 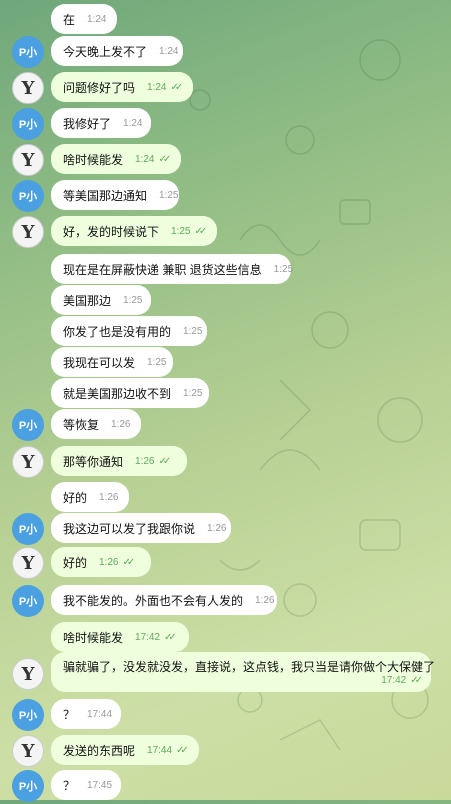 What do you see at coordinates (225, 161) in the screenshot?
I see `message-row: Y 啥时候能发 1:24 ✓✓` at bounding box center [225, 161].